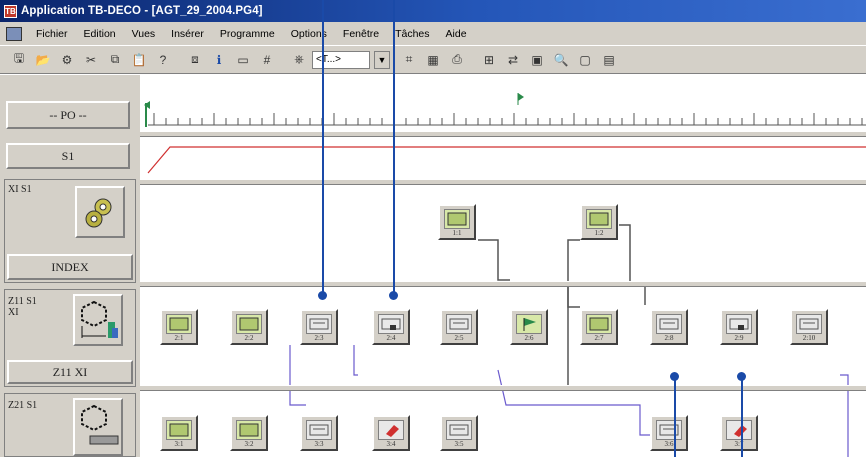 This screenshot has height=457, width=866. Describe the element at coordinates (529, 324) in the screenshot. I see `flag-icon` at that location.